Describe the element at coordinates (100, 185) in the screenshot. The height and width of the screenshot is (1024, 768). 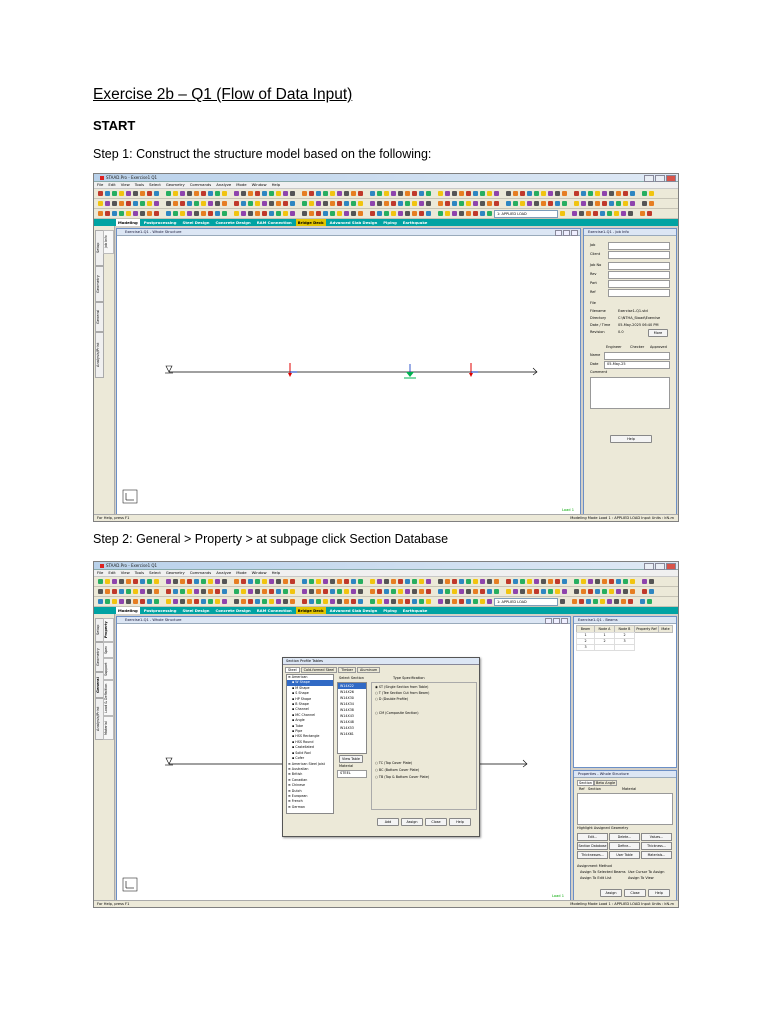
I see `menu-file: File` at that location.